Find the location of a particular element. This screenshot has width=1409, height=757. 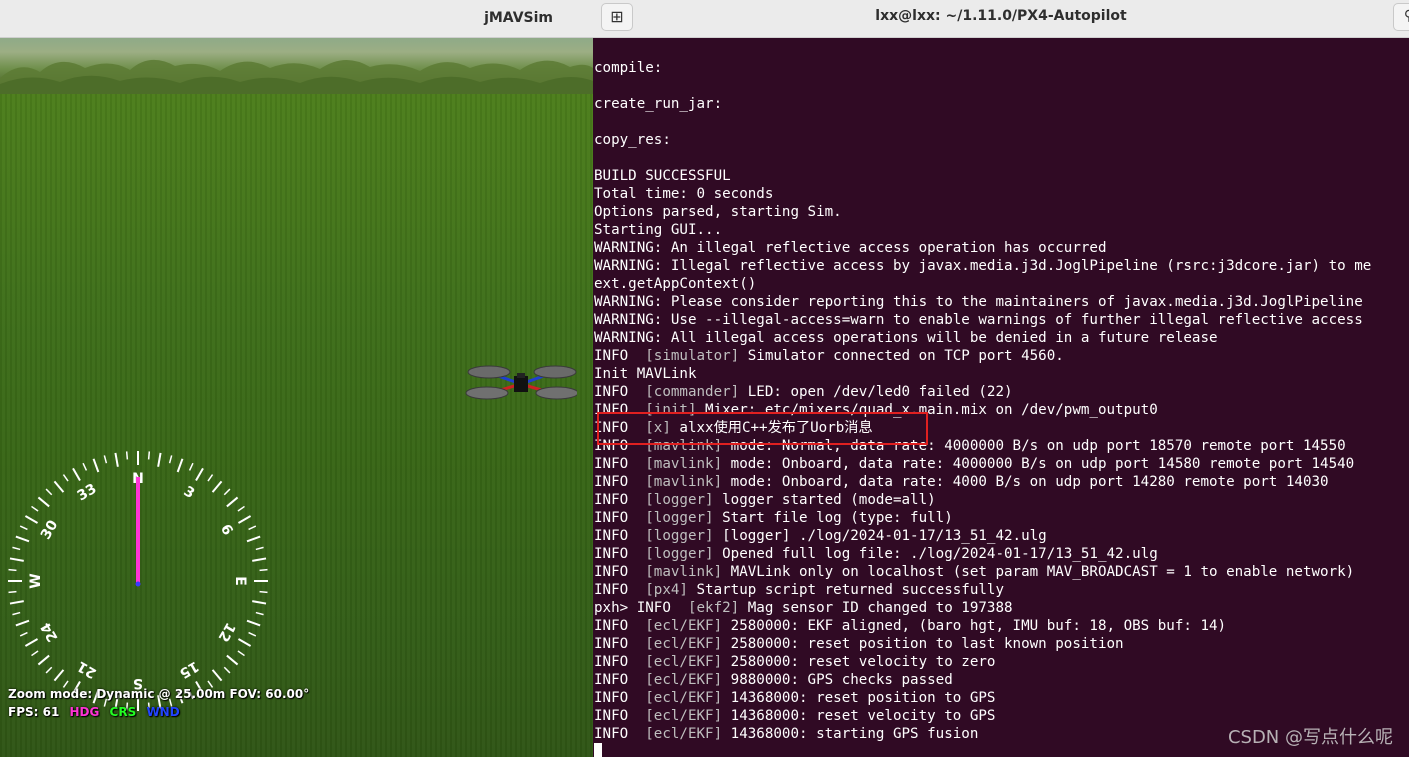

line-message: 9880000: GPS checks passed is located at coordinates (837, 680).